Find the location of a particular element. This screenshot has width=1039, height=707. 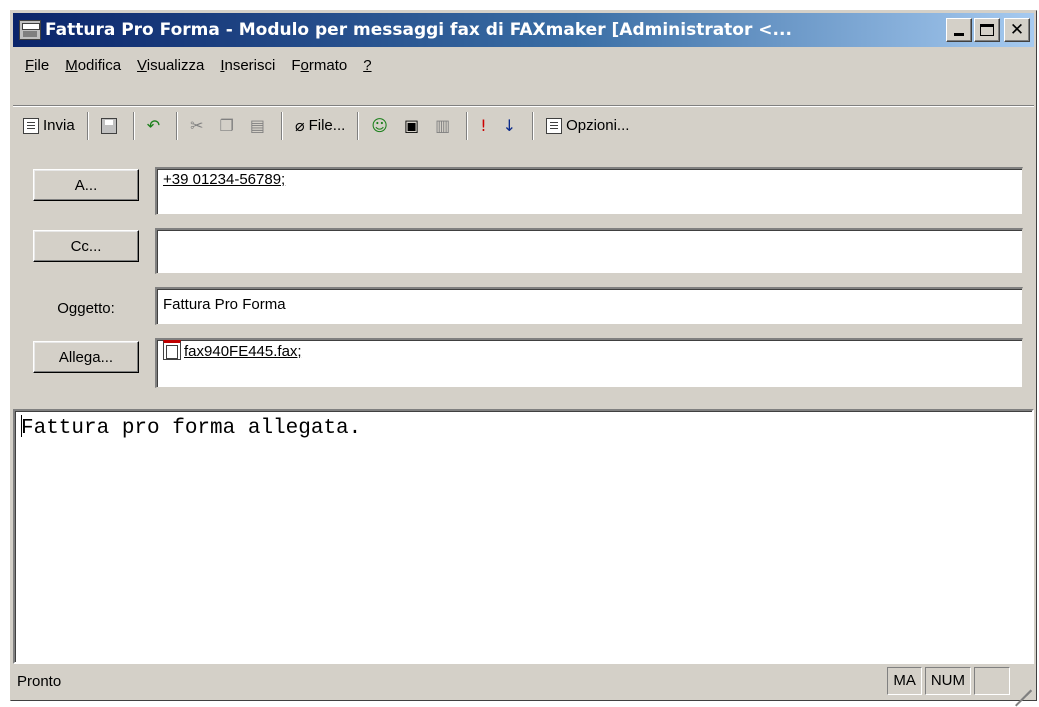

directory-button: ▥ is located at coordinates (444, 126).